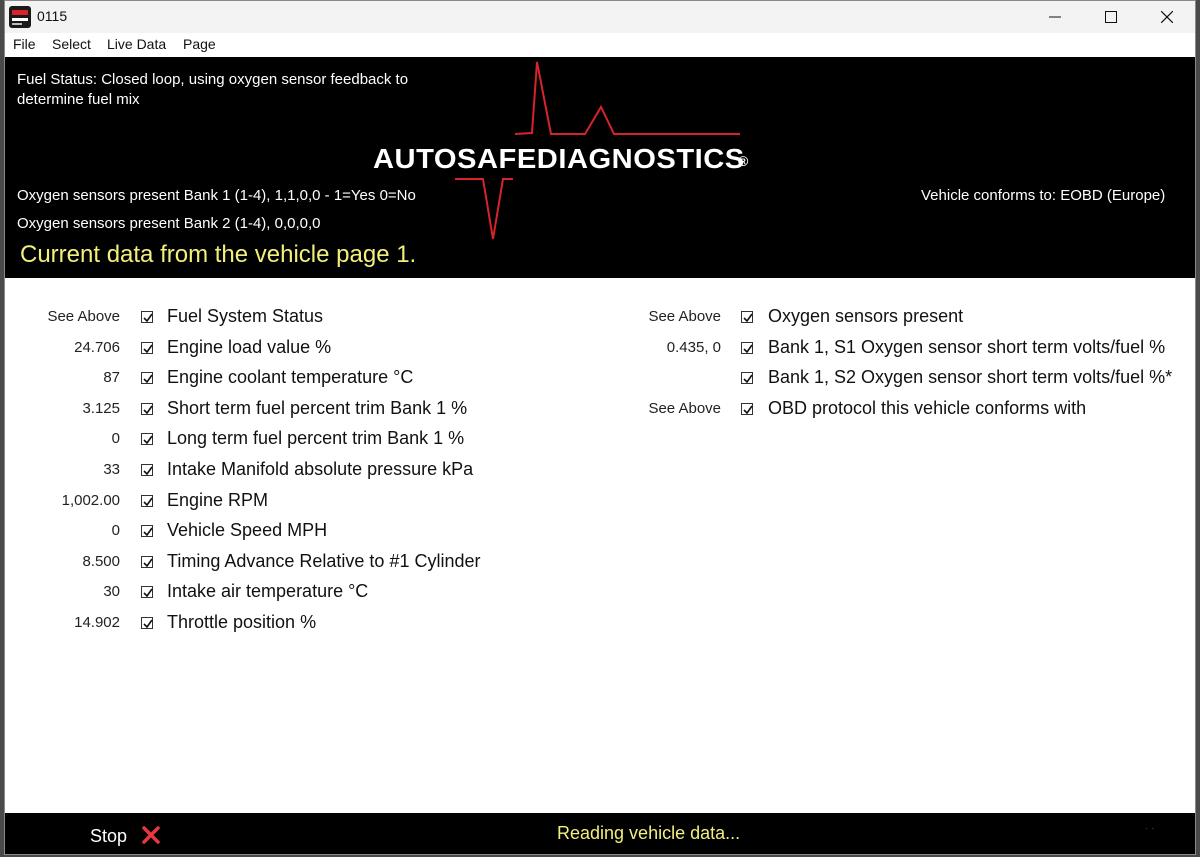 The height and width of the screenshot is (857, 1200). I want to click on maximize-icon, so click(1111, 17).